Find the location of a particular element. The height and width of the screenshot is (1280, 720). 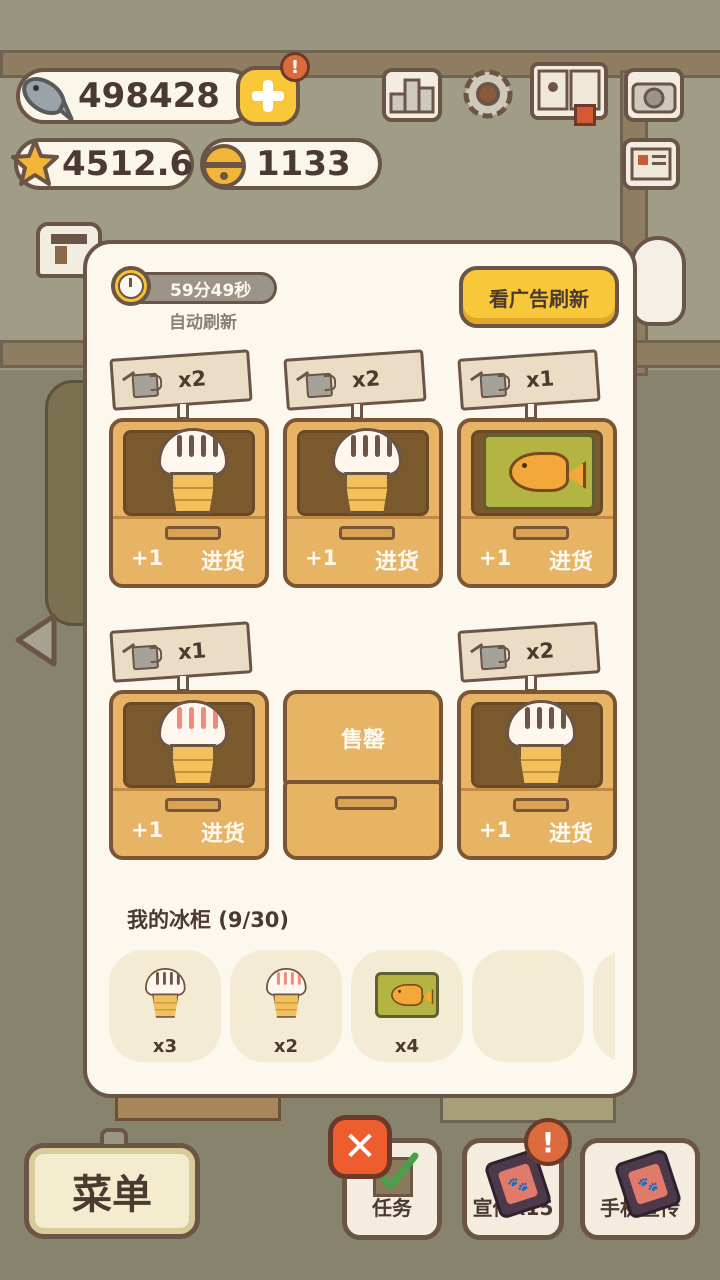

cat-character is located at coordinates (658, 281).